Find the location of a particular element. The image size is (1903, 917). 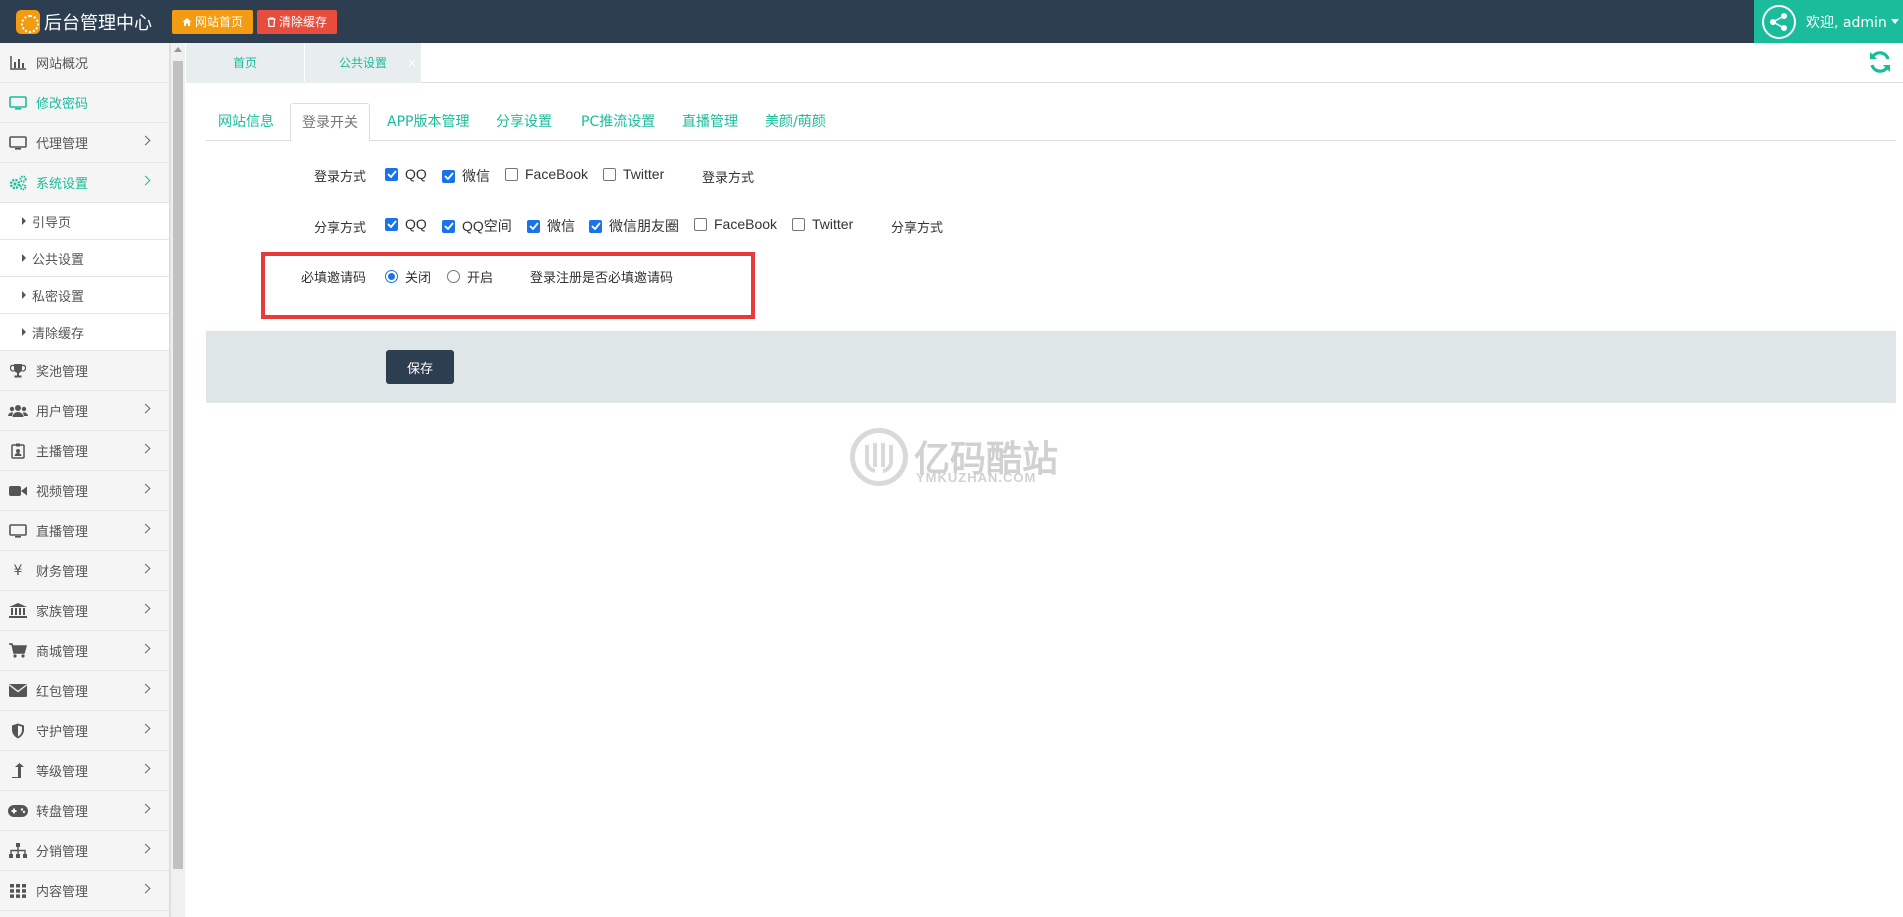

watermark-logo-icon is located at coordinates (879, 457).